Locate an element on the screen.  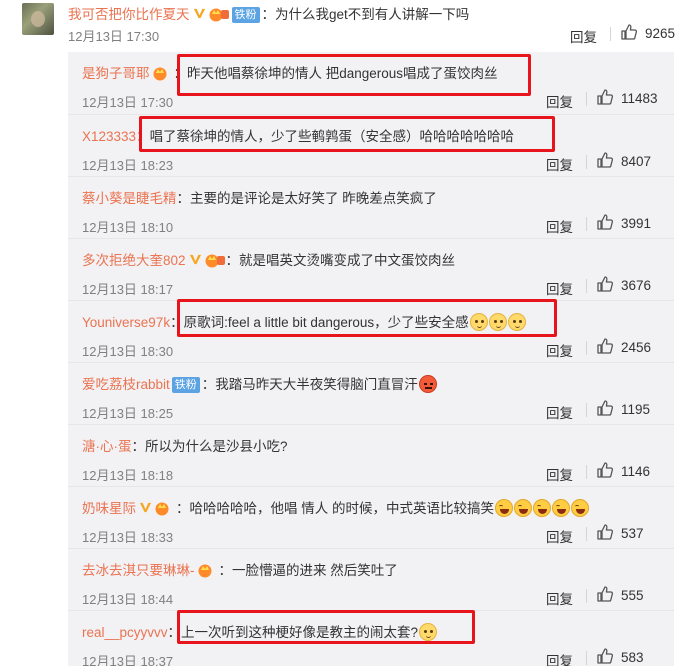
like-count: 1195 is located at coordinates (636, 409).